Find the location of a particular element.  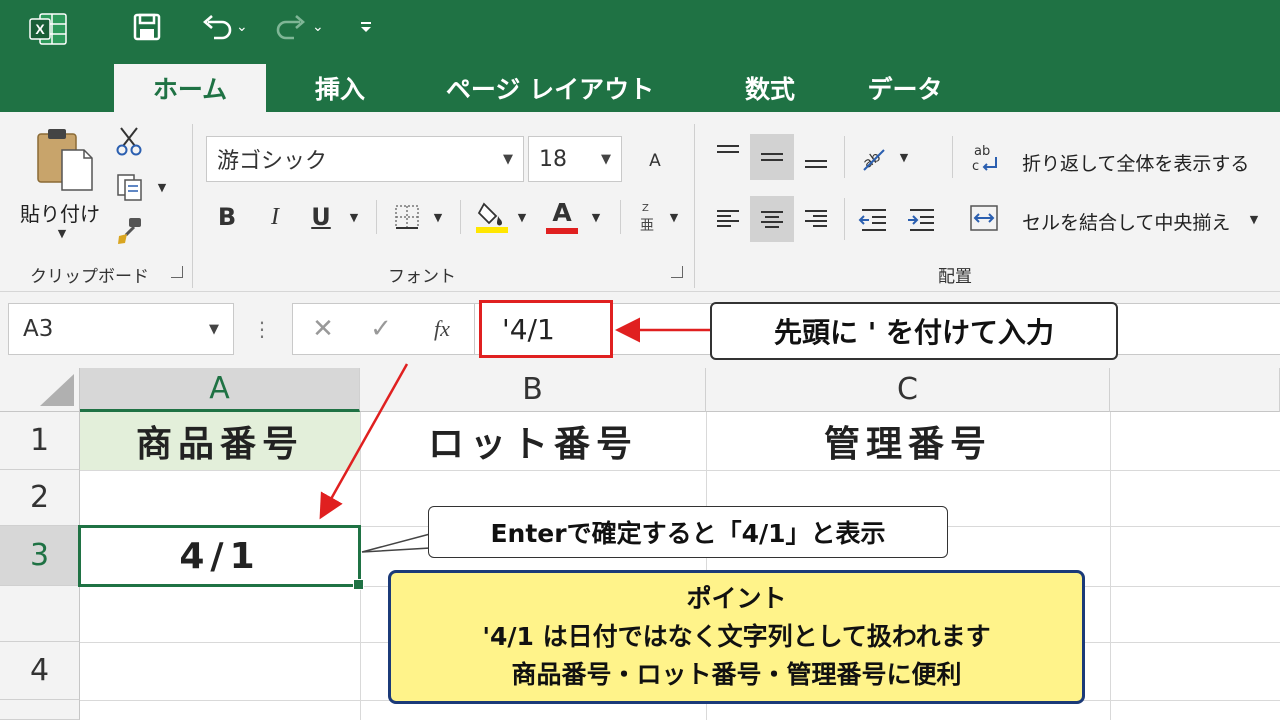

phonetic-dropdown-icon: ▼ is located at coordinates (674, 217).